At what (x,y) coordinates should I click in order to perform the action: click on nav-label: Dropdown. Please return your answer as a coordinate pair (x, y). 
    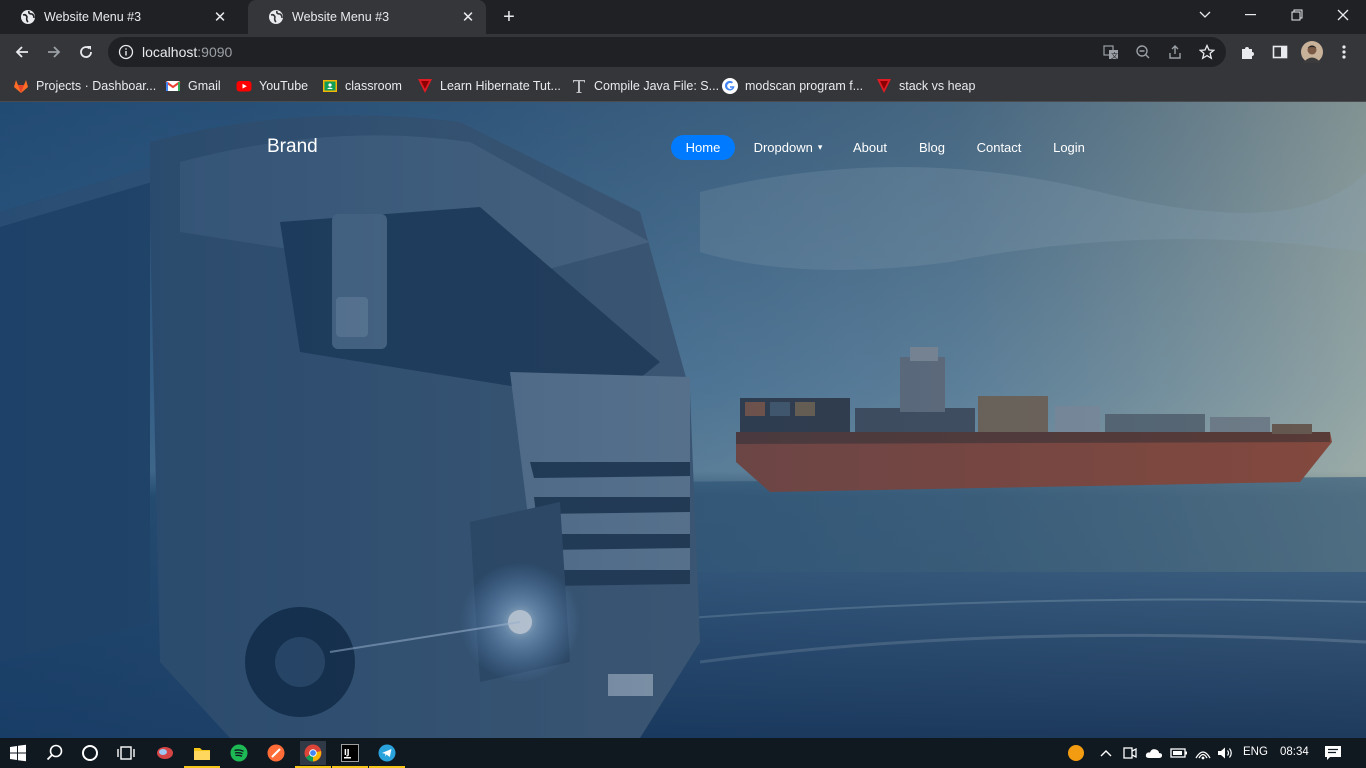
    Looking at the image, I should click on (783, 147).